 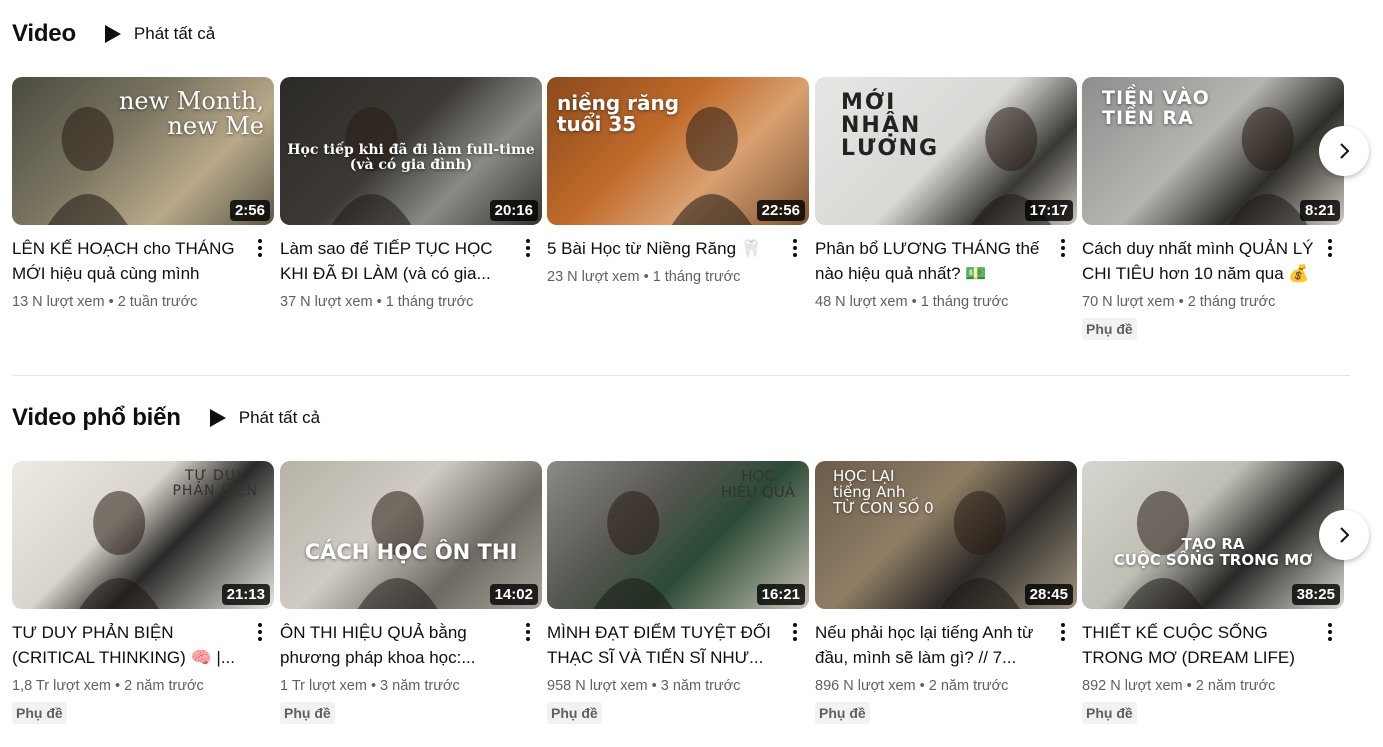 What do you see at coordinates (865, 686) in the screenshot?
I see `view-count: 896 N lượt xem` at bounding box center [865, 686].